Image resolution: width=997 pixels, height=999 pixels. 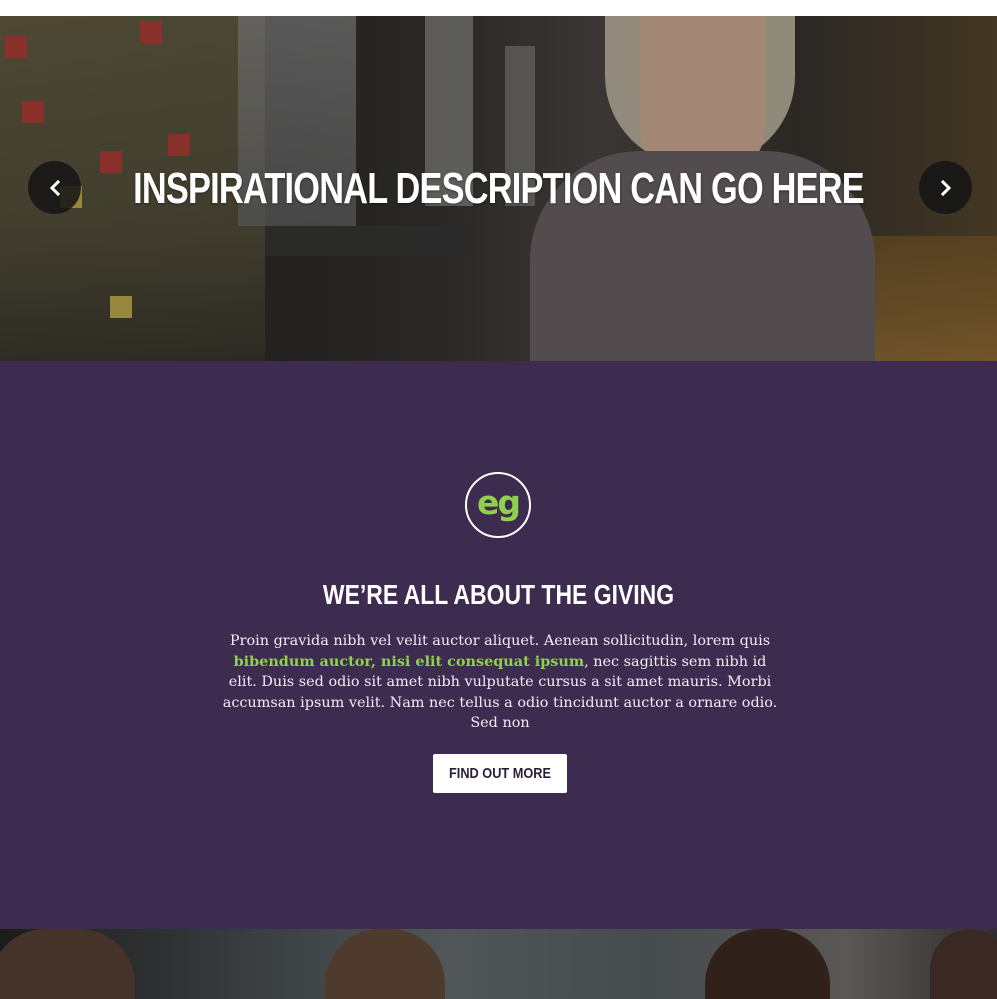 I want to click on hero-title: INSPIRATIONAL DESCRIPTION CAN GO HERE, so click(x=498, y=188).